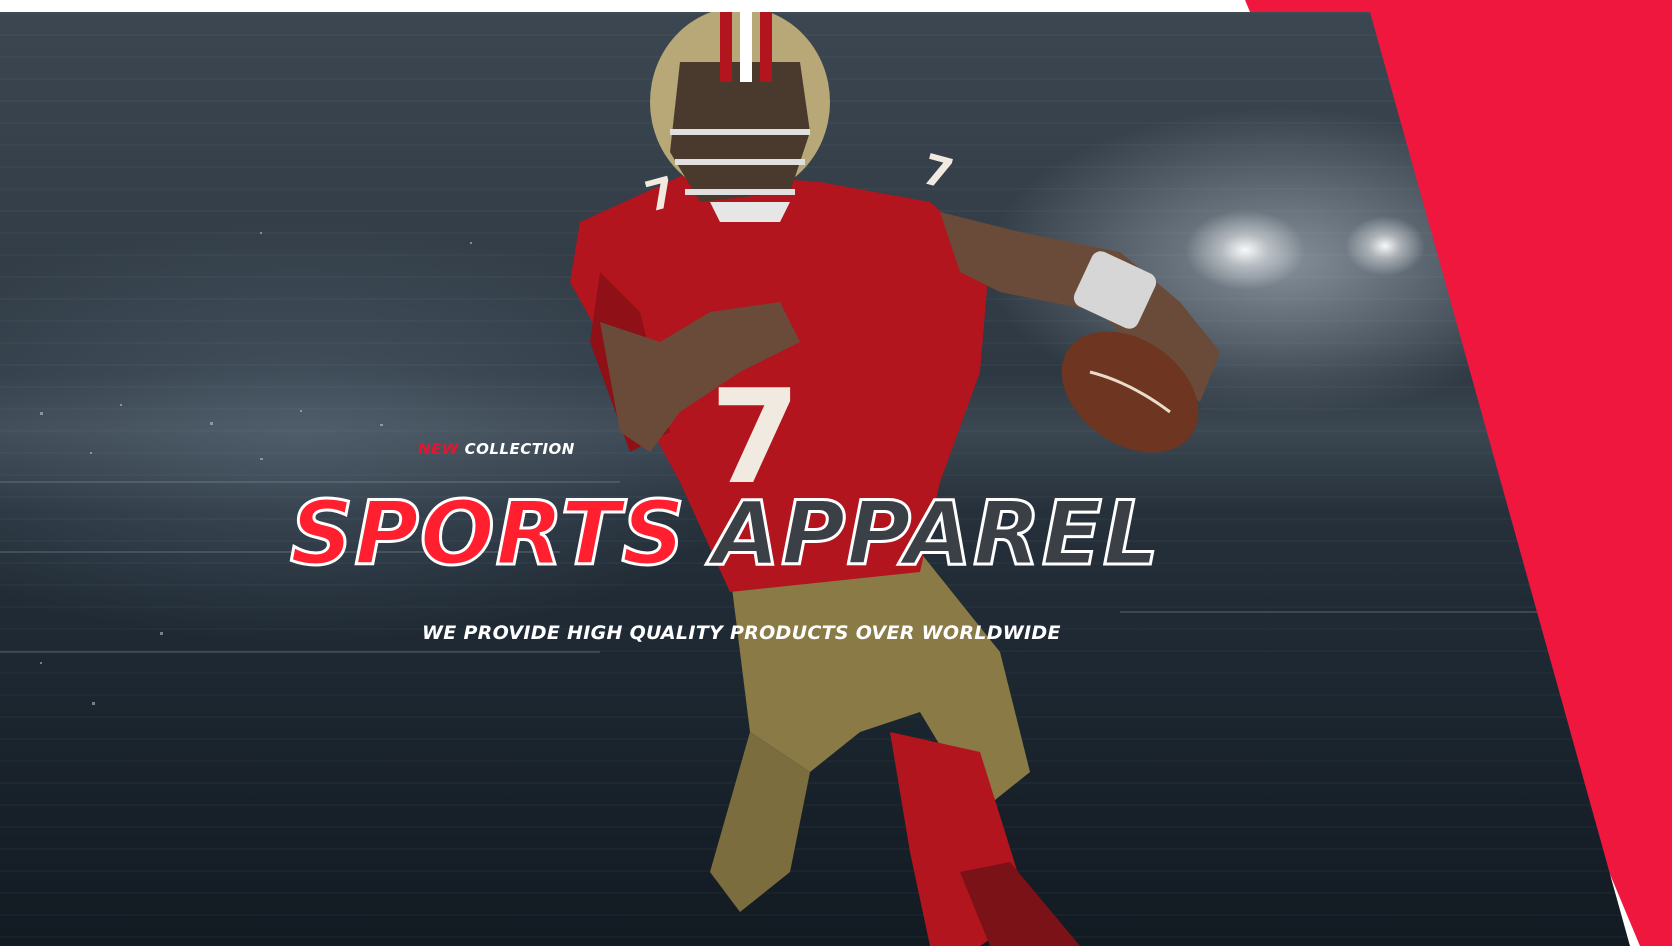 Image resolution: width=1672 pixels, height=946 pixels. I want to click on kicker-highlight: NEW, so click(438, 449).